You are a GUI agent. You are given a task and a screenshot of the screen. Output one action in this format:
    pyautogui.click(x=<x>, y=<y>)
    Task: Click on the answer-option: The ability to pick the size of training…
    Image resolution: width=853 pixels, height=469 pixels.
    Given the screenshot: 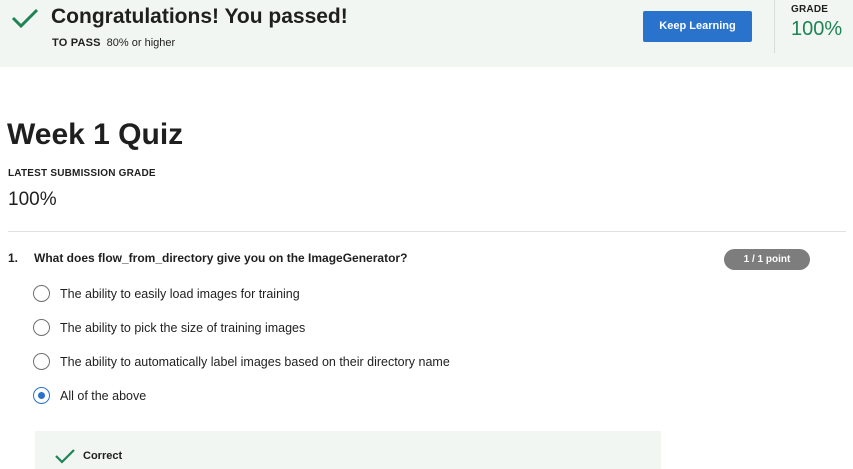 What is the action you would take?
    pyautogui.click(x=313, y=327)
    